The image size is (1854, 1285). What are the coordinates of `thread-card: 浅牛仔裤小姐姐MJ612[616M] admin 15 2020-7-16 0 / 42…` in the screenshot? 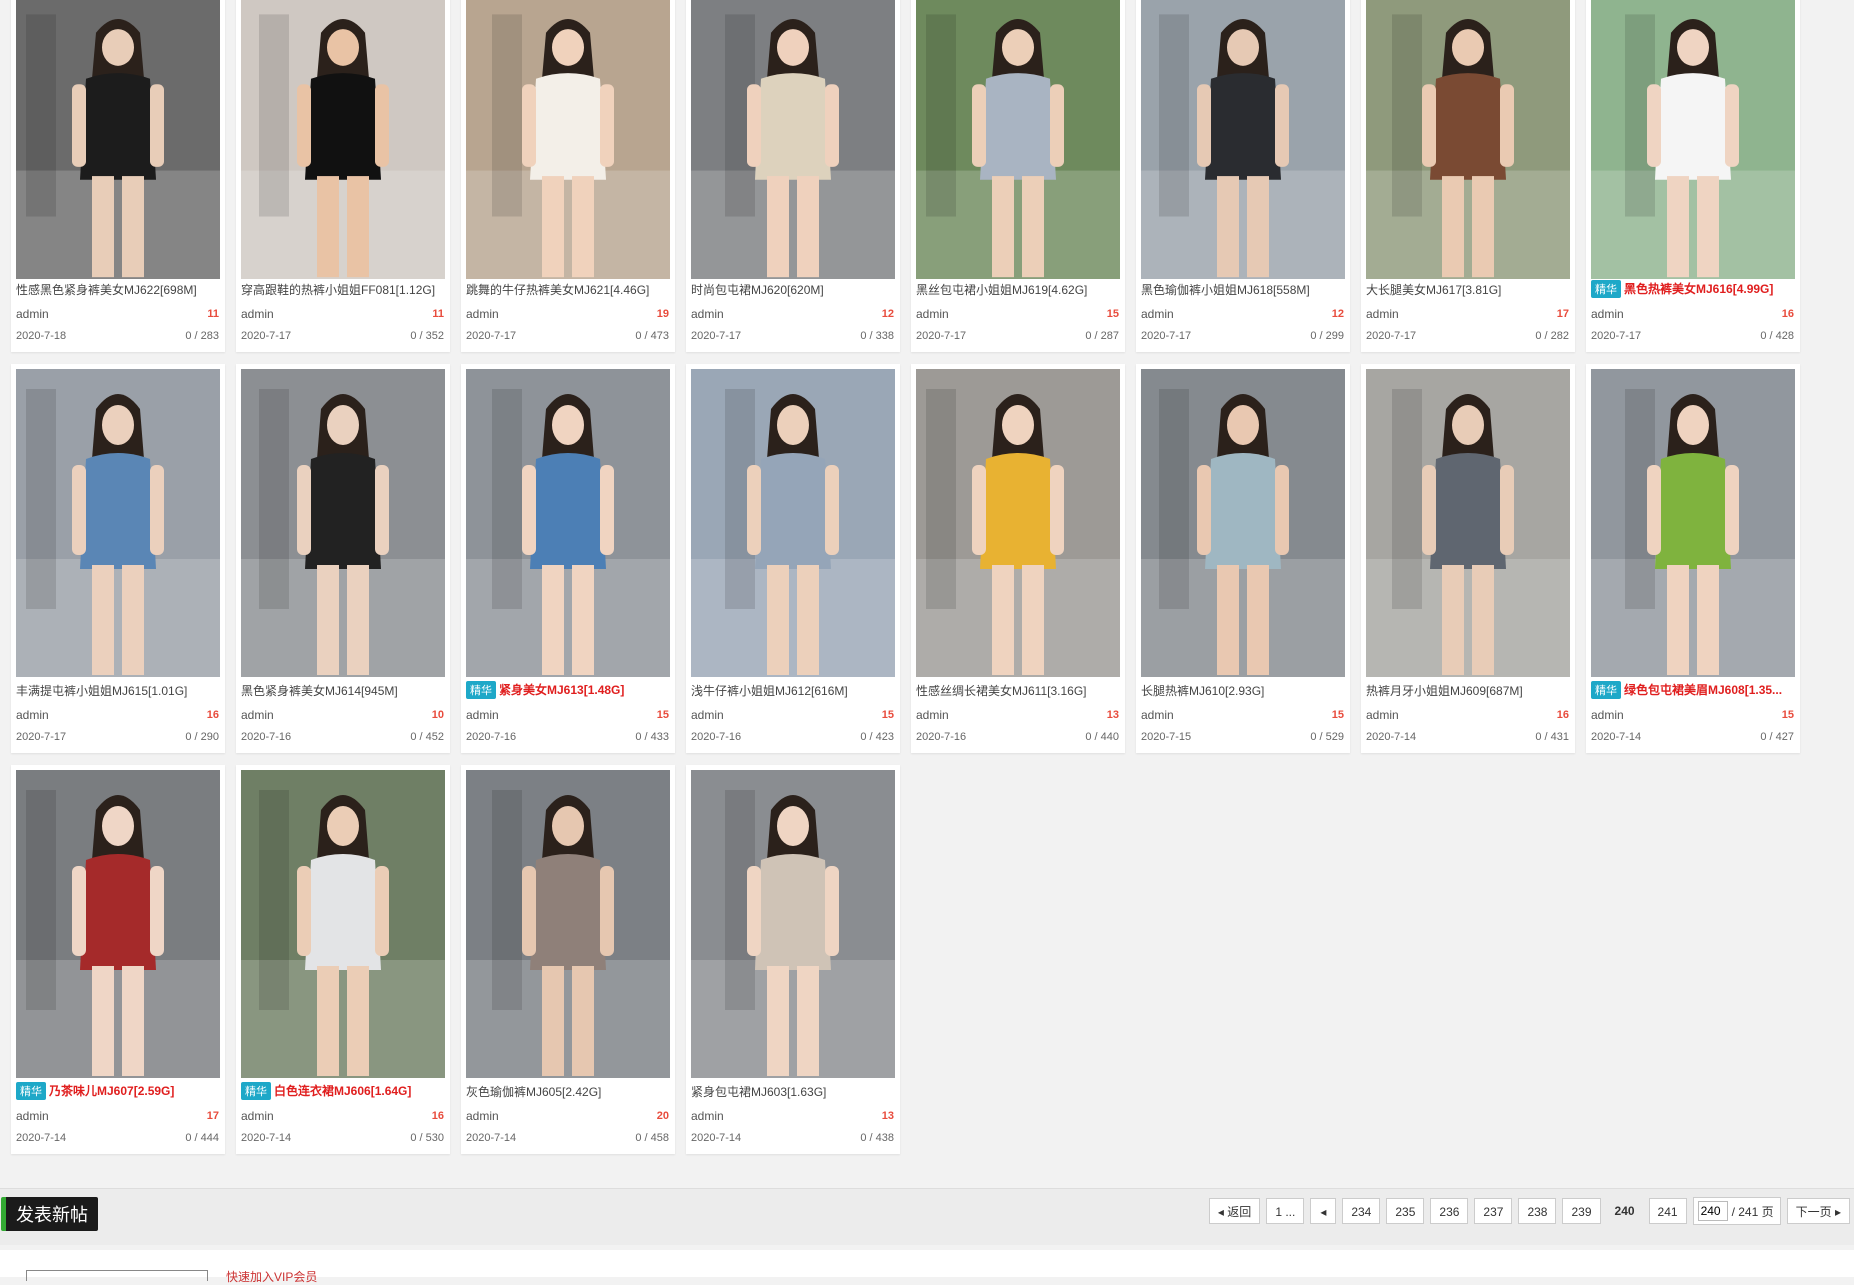 It's located at (793, 558).